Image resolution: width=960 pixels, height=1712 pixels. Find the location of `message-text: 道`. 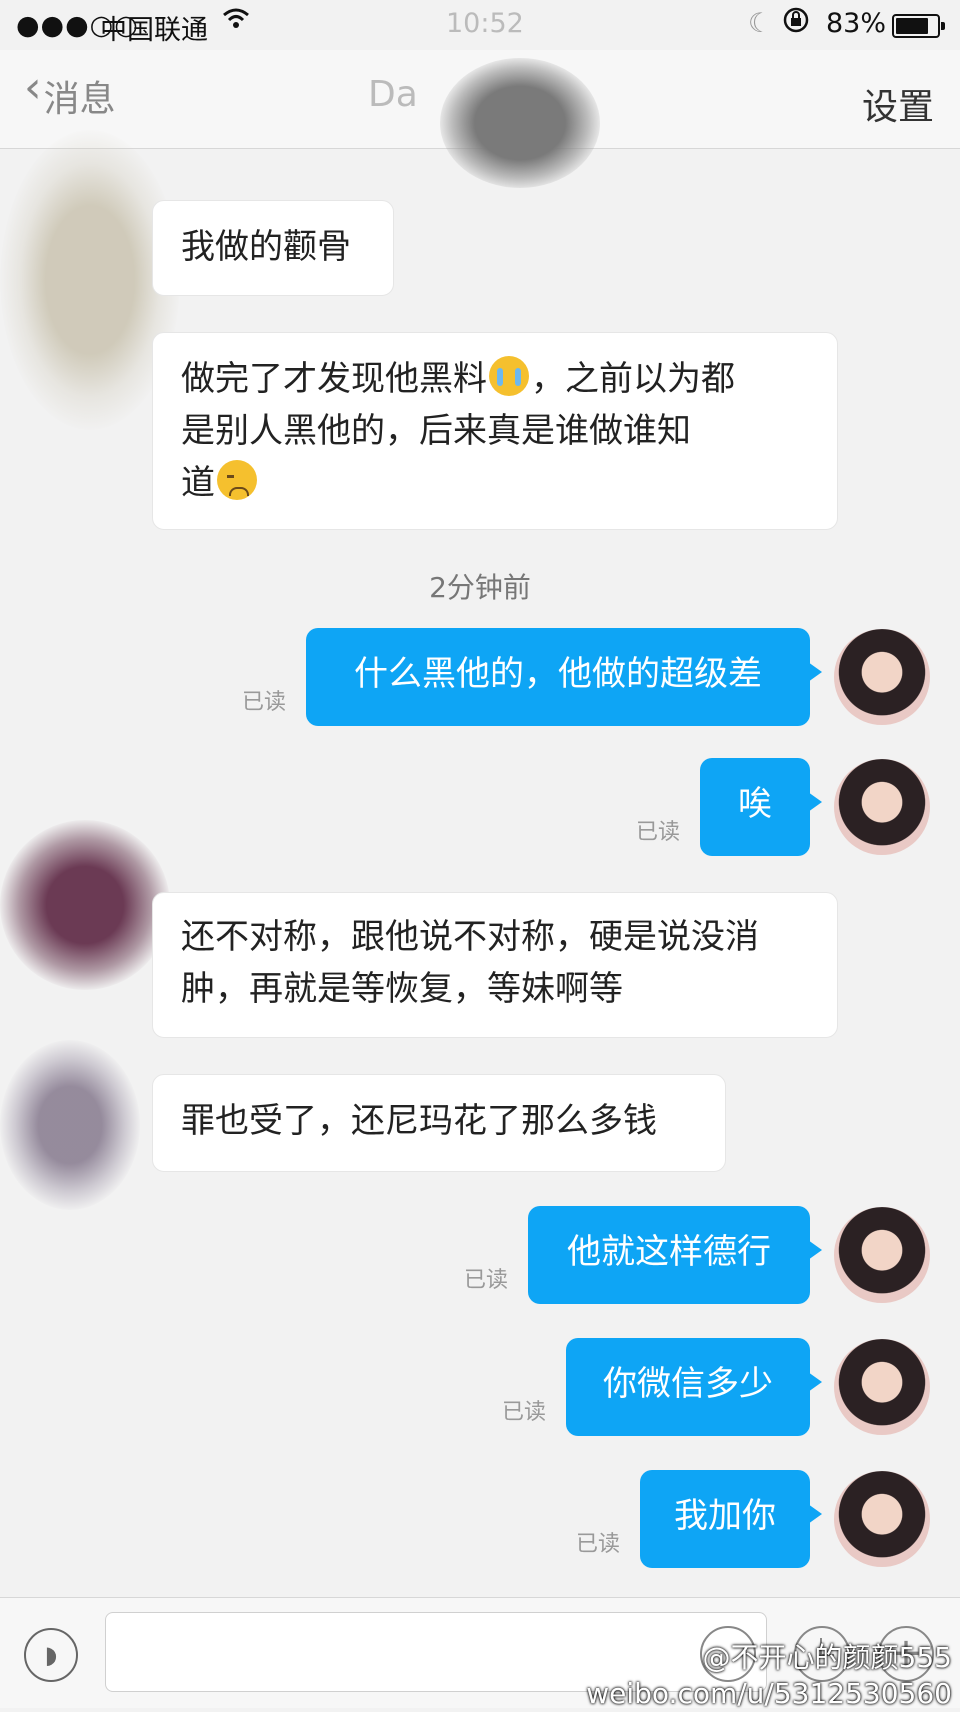

message-text: 道 is located at coordinates (496, 483).